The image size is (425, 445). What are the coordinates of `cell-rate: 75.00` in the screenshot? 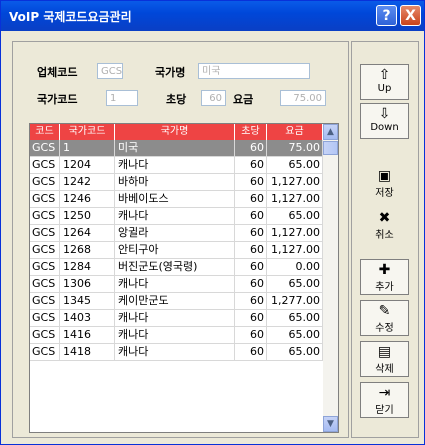 It's located at (295, 148).